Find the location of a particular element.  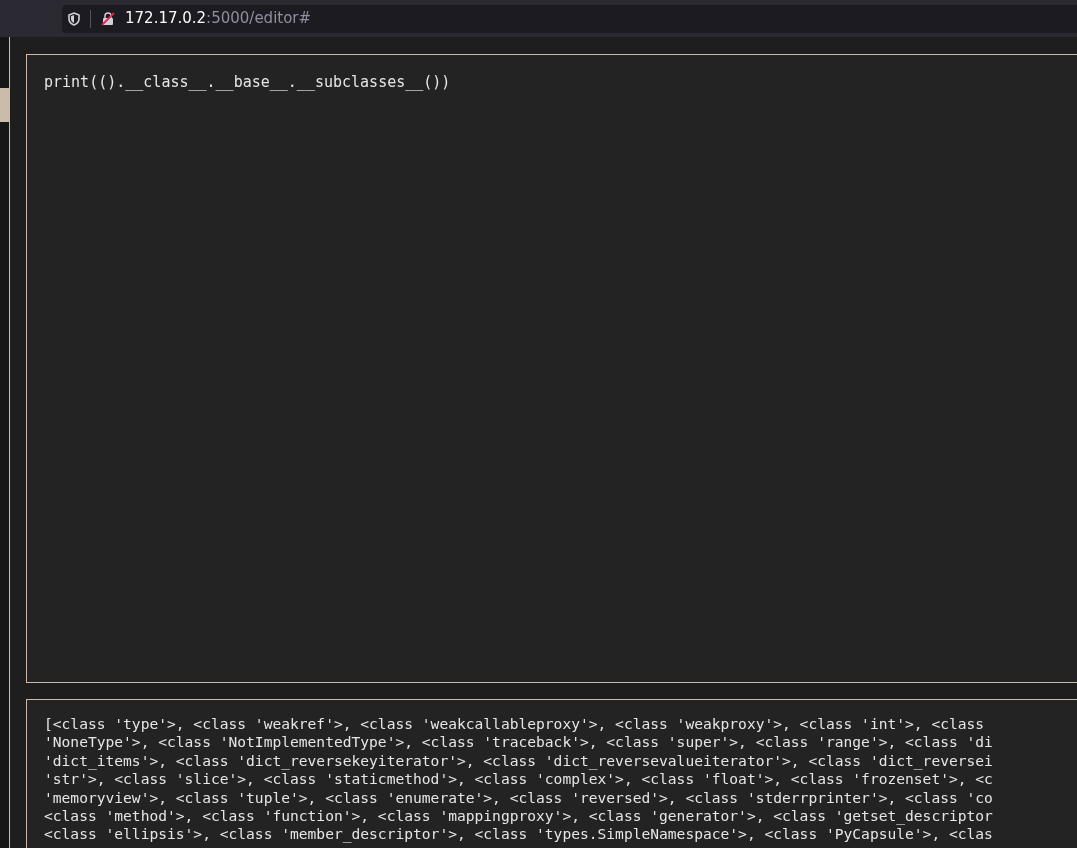

output-line: 'NoneType'>, <class 'NotImplementedType'>, <class 'traceback'>, <class 'super'>, <class 'range'>, <class 'di is located at coordinates (518, 742).